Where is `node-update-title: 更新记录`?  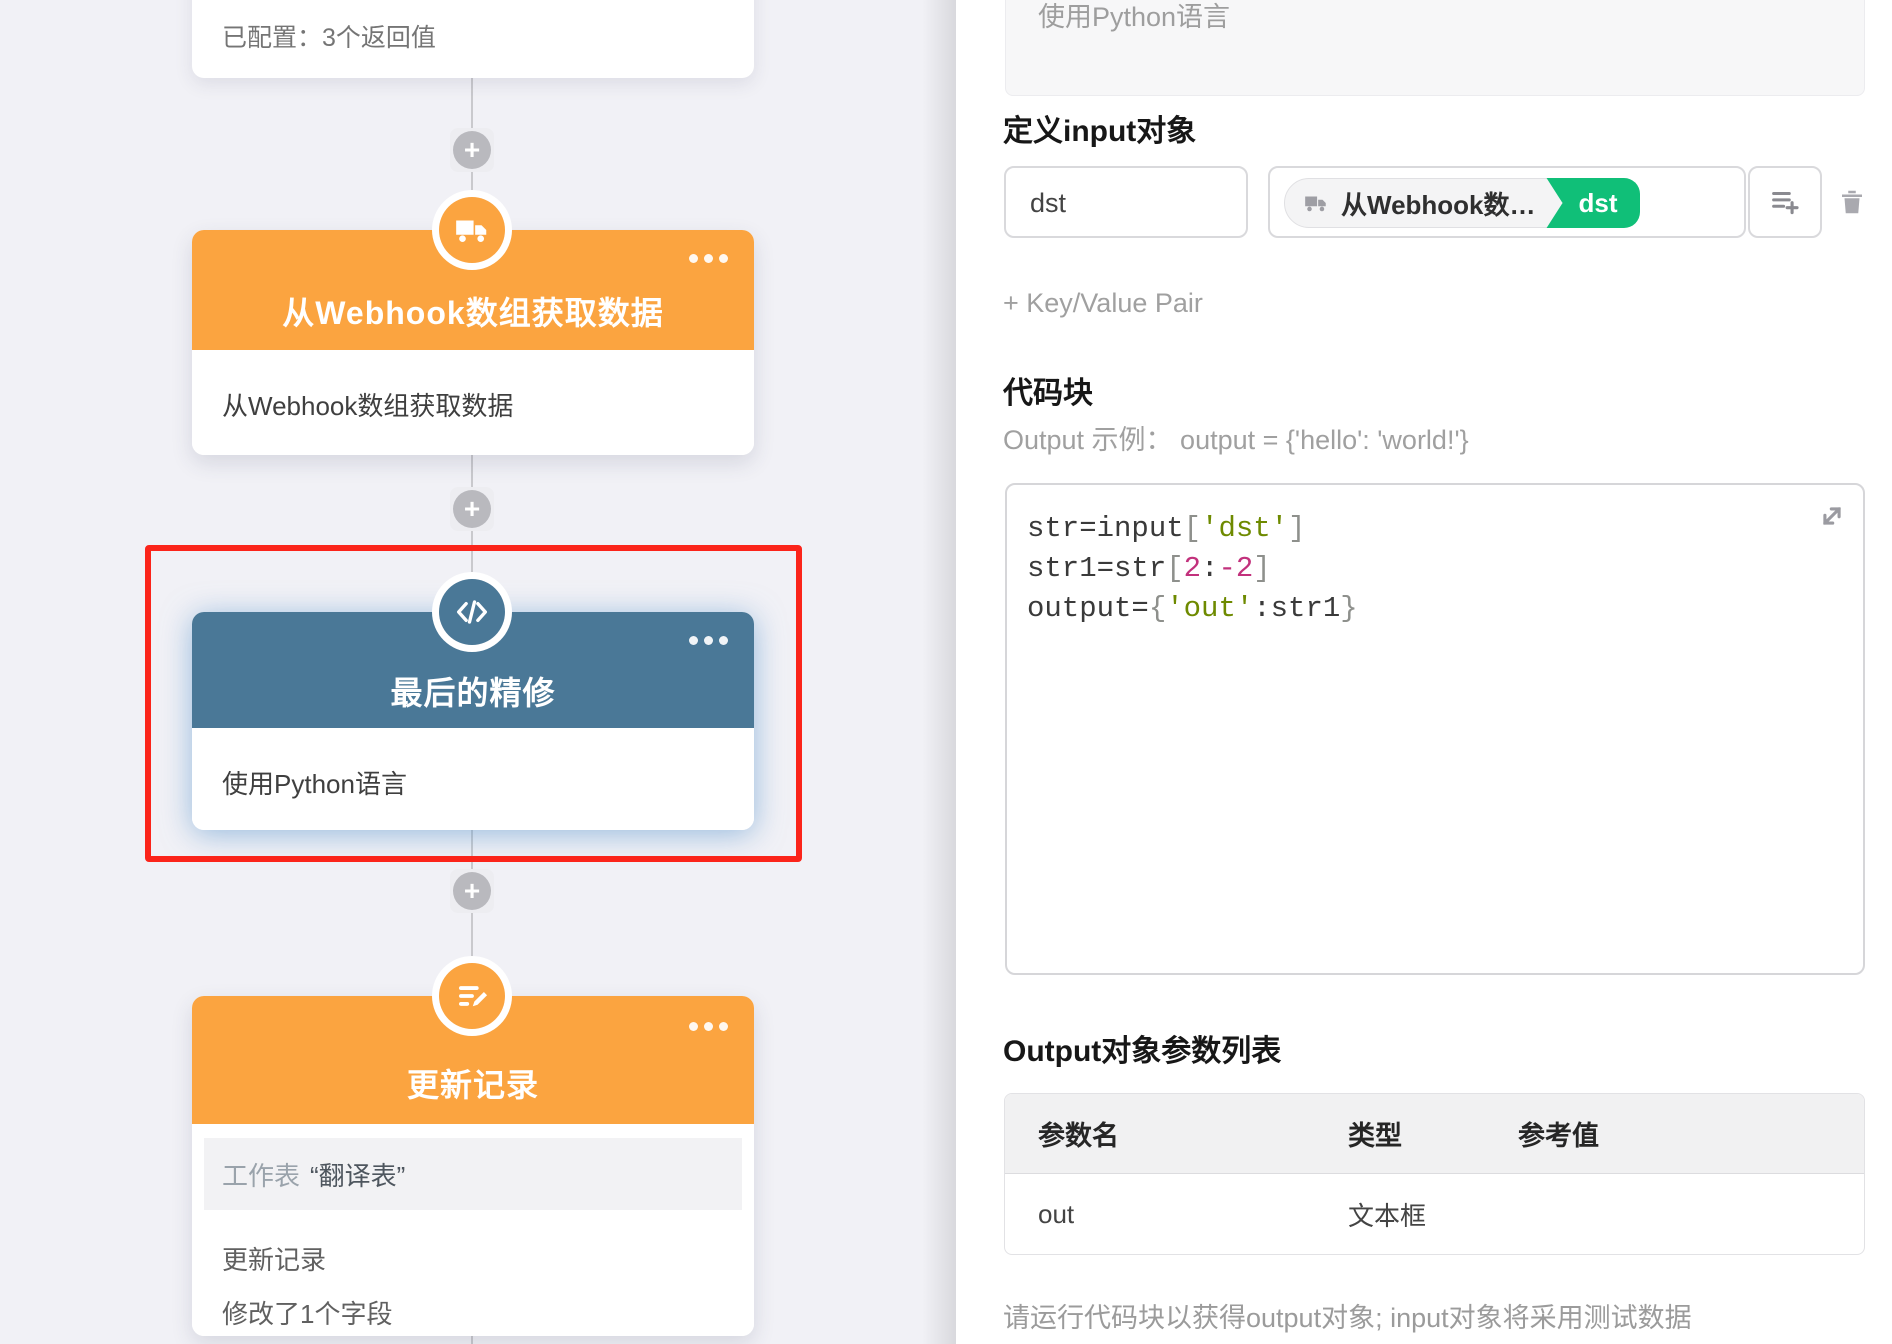 node-update-title: 更新记录 is located at coordinates (472, 1085).